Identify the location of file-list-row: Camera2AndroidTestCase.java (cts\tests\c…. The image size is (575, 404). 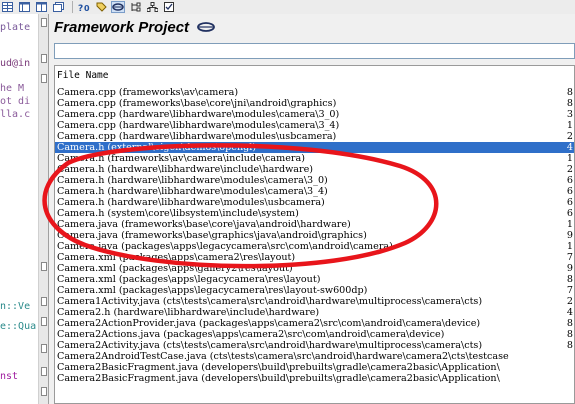
(314, 356).